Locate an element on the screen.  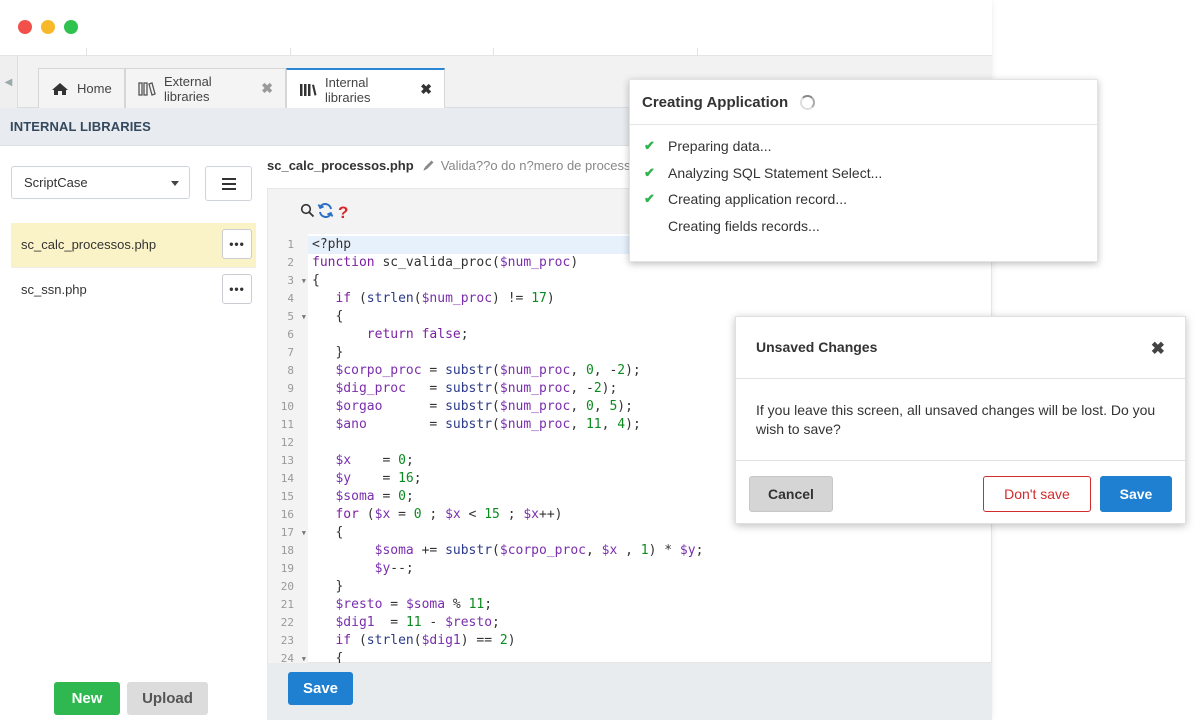
code-line: $x = 0; is located at coordinates (374, 460).